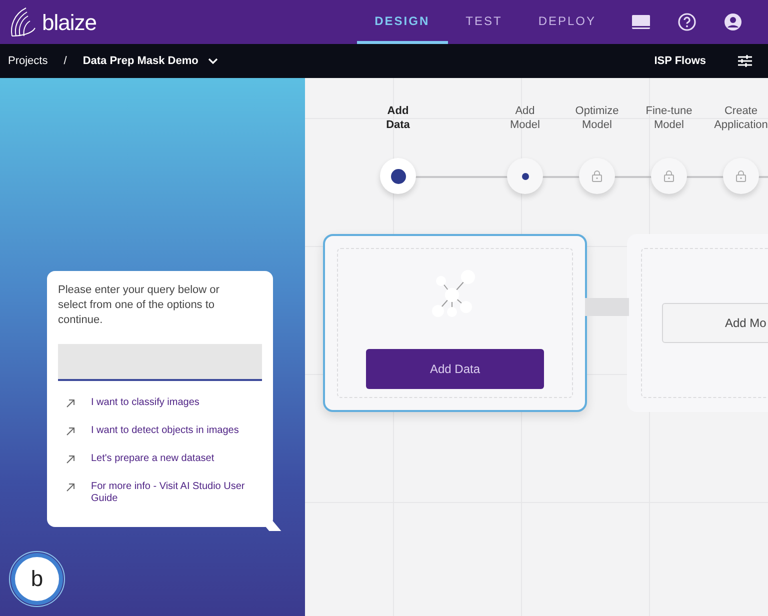 The image size is (768, 616). What do you see at coordinates (160, 362) in the screenshot?
I see `query-field` at bounding box center [160, 362].